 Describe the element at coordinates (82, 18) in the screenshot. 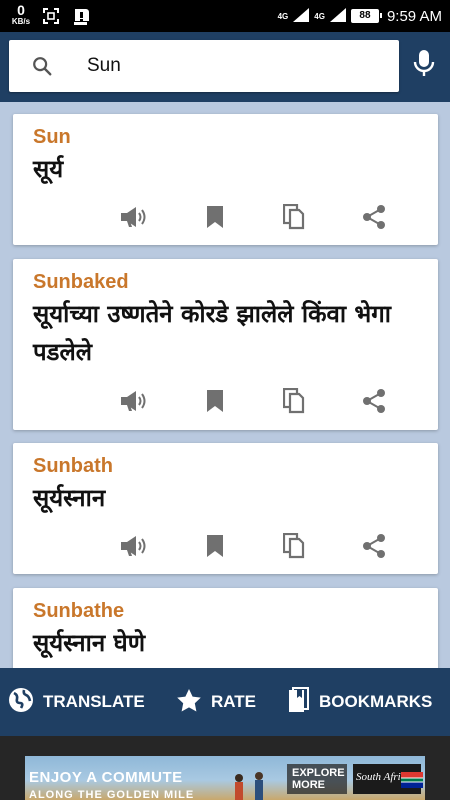

I see `notification-alert-icon` at that location.